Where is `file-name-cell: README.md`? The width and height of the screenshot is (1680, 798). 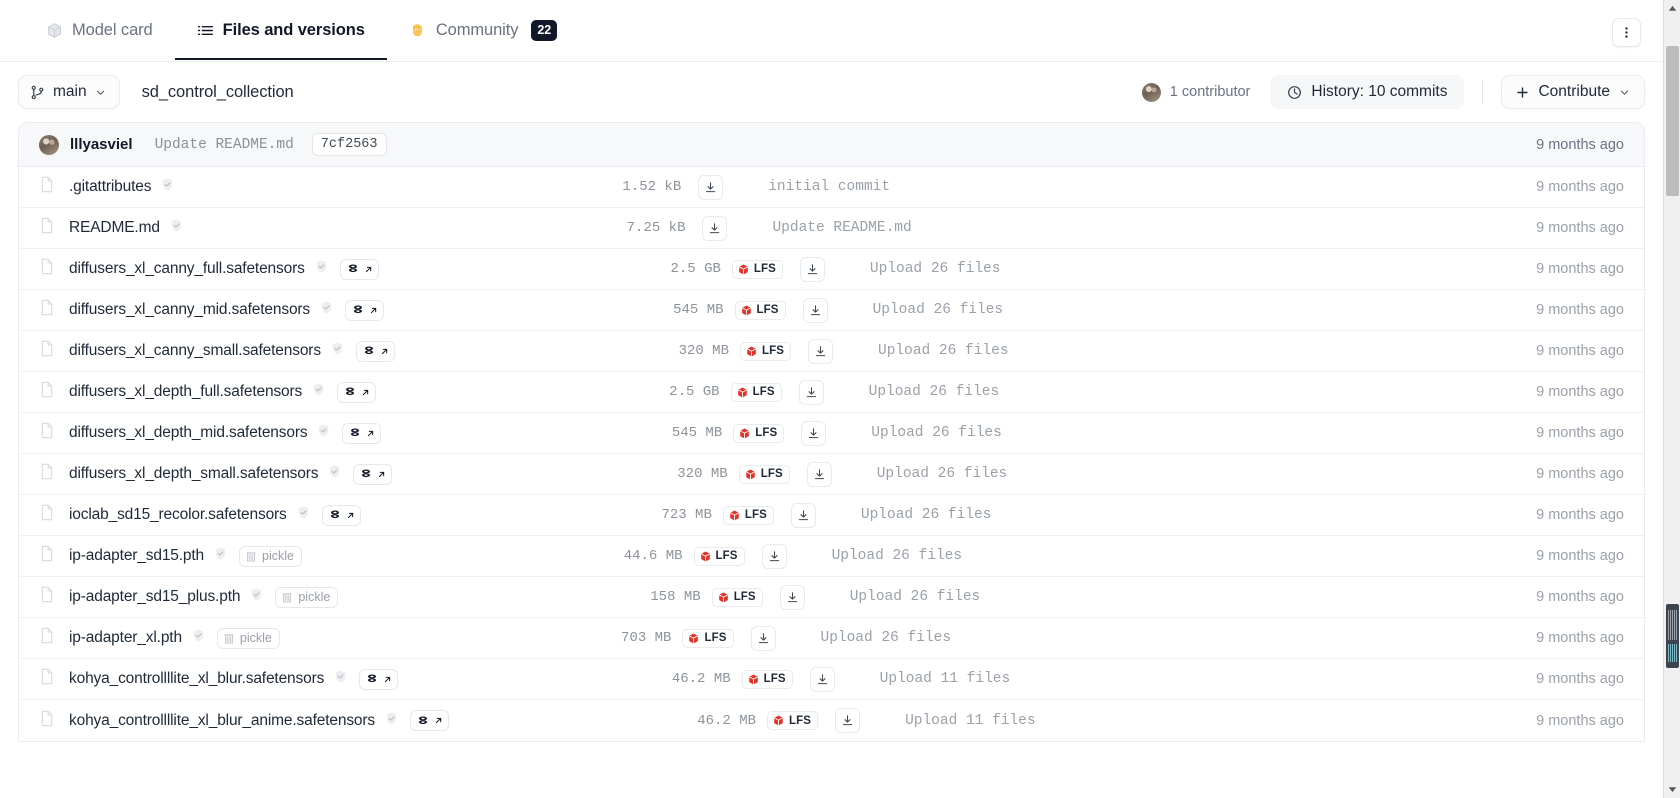
file-name-cell: README.md is located at coordinates (111, 228).